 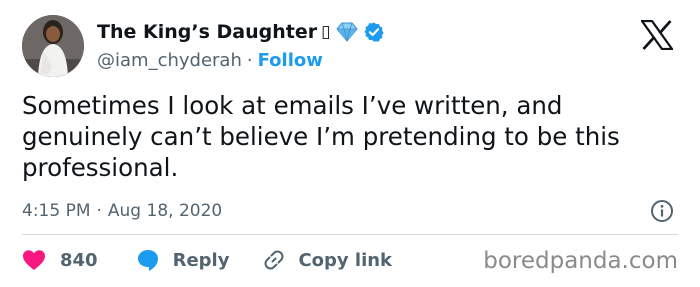 What do you see at coordinates (79, 260) in the screenshot?
I see `like-count: 840` at bounding box center [79, 260].